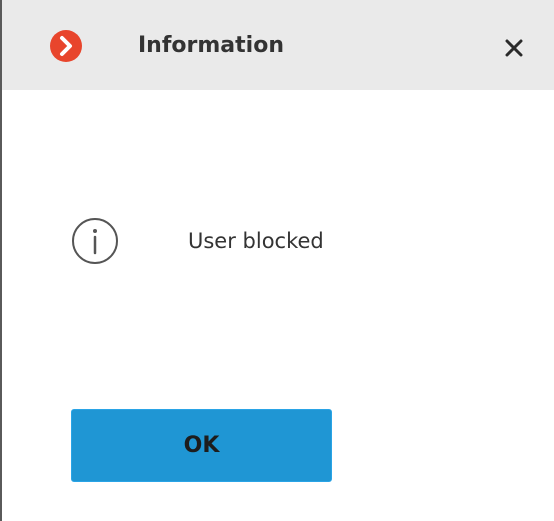  Describe the element at coordinates (211, 45) in the screenshot. I see `dialog-title: Information` at that location.